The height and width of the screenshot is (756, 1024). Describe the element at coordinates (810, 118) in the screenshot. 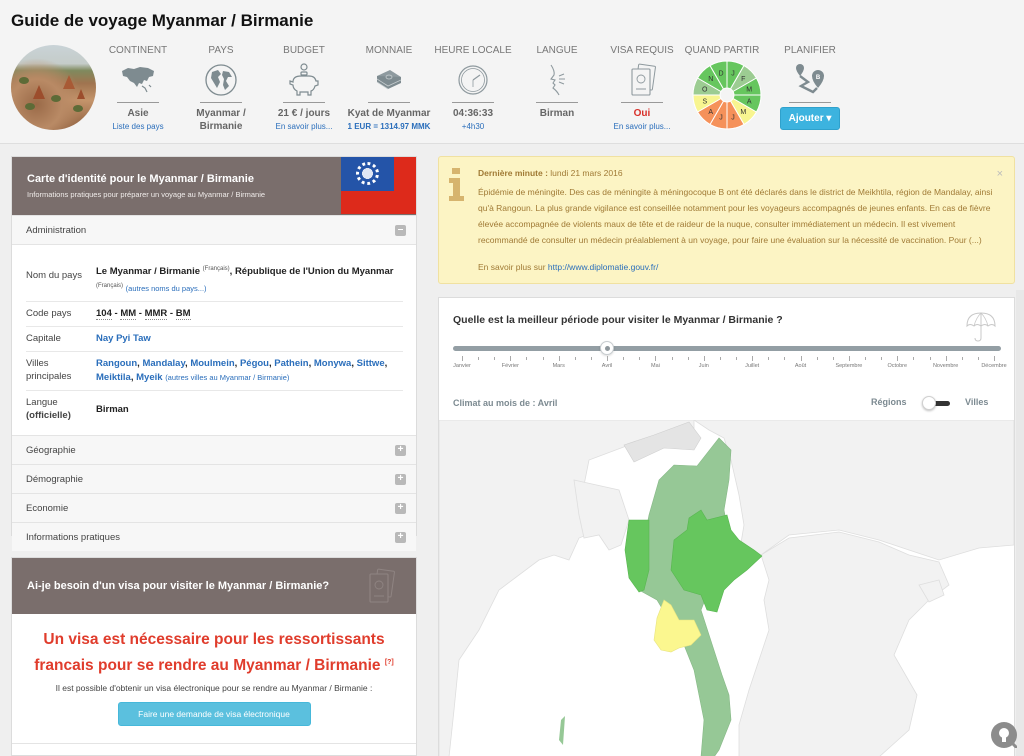

I see `add-to-plan-button: Ajouter ▾` at that location.